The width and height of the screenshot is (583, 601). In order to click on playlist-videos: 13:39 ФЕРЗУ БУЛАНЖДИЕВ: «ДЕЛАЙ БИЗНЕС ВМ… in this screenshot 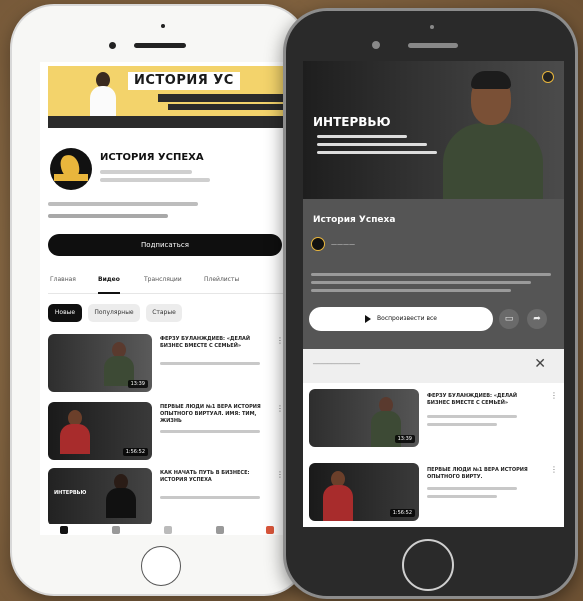, I will do `click(433, 455)`.